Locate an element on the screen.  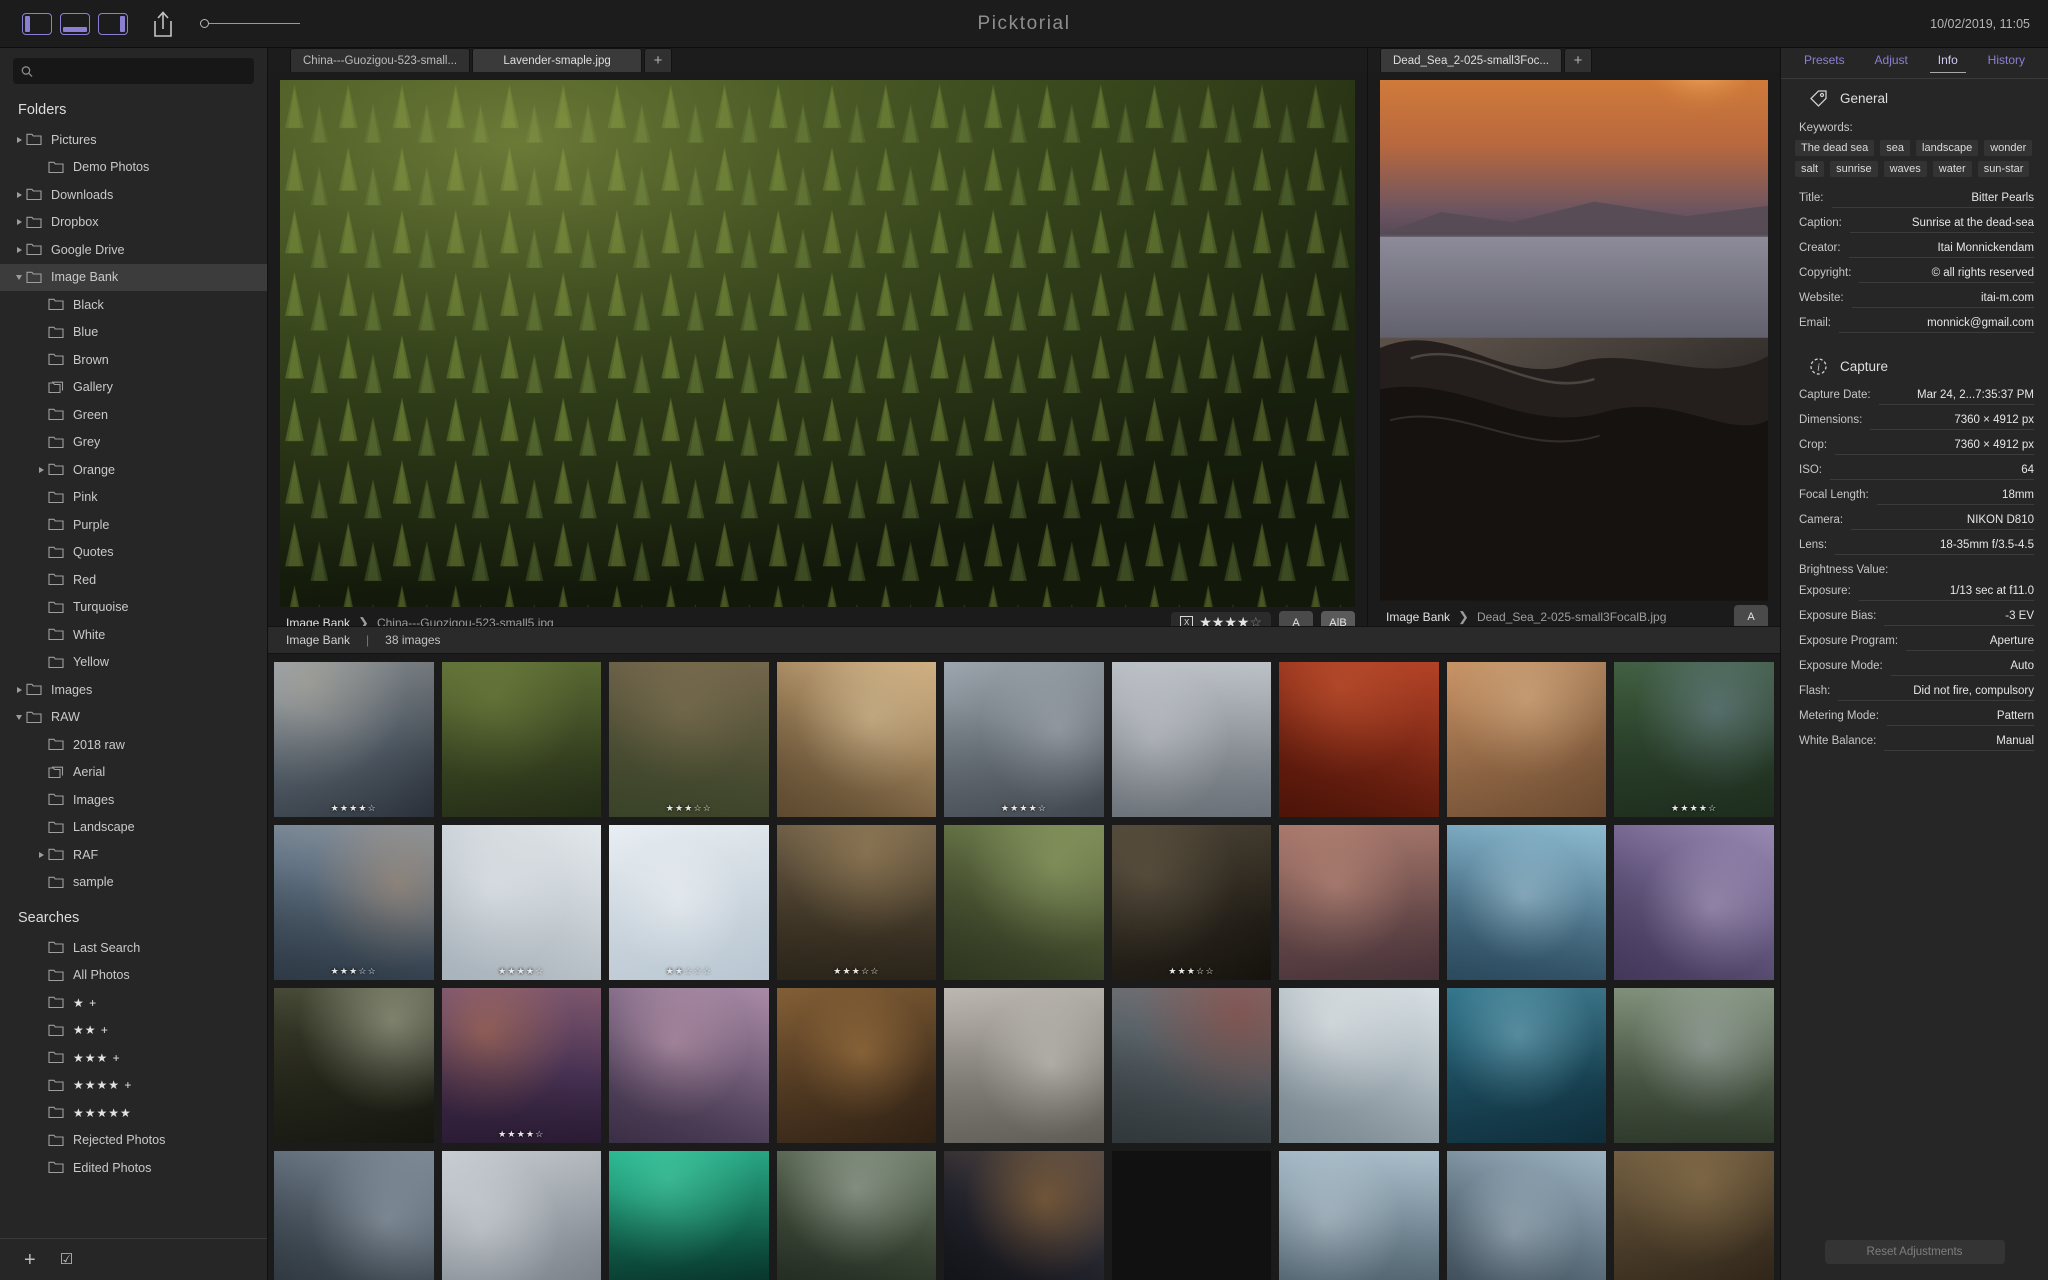
slider-track is located at coordinates (254, 23).